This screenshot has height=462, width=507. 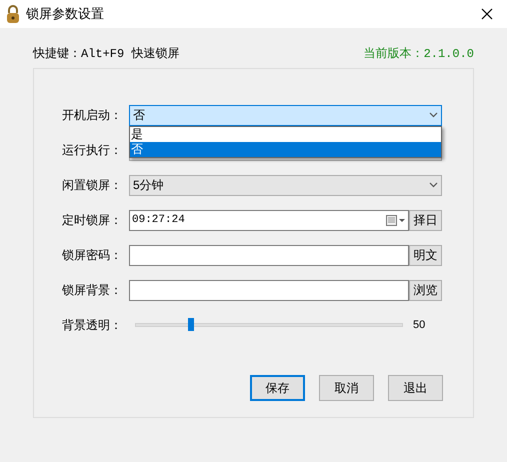 I want to click on hotkey-text: 快捷键：Alt+F9 快速锁屏, so click(x=106, y=54).